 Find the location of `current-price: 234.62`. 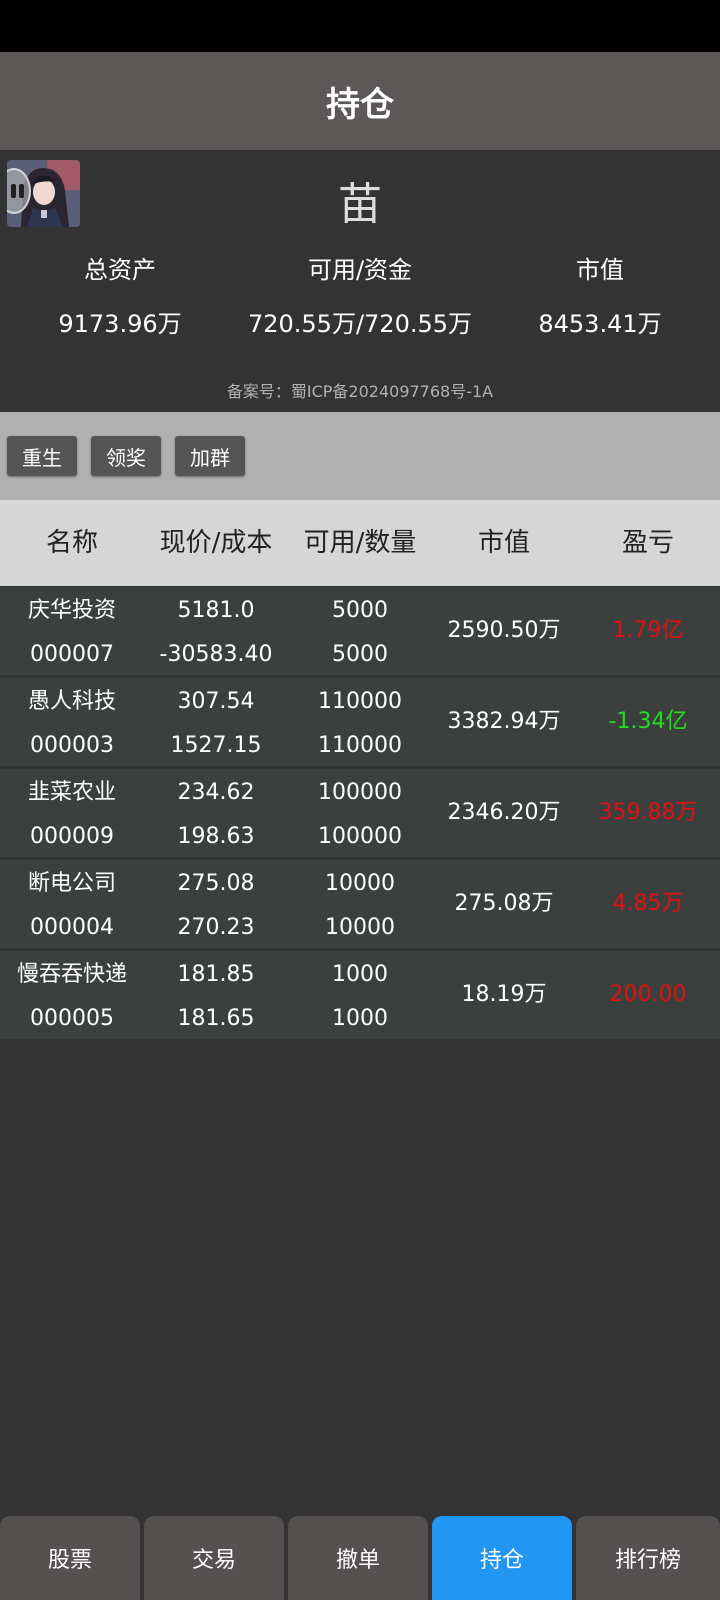

current-price: 234.62 is located at coordinates (216, 792).